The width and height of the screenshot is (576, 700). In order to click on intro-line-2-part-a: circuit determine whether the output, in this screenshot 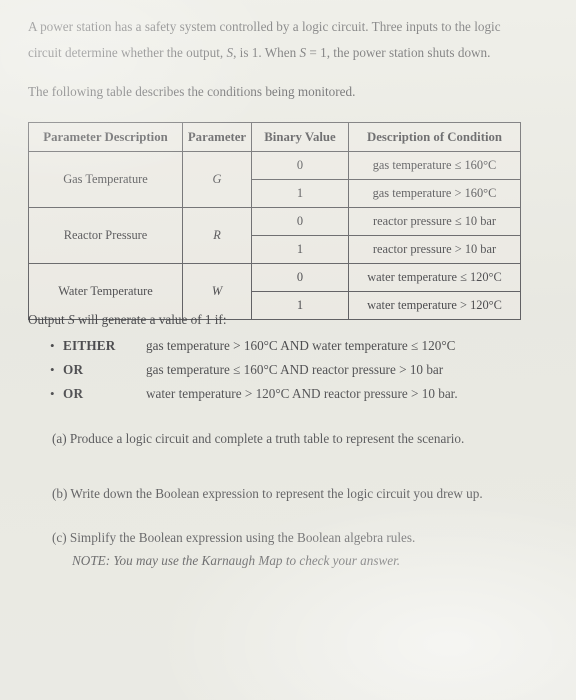, I will do `click(127, 52)`.